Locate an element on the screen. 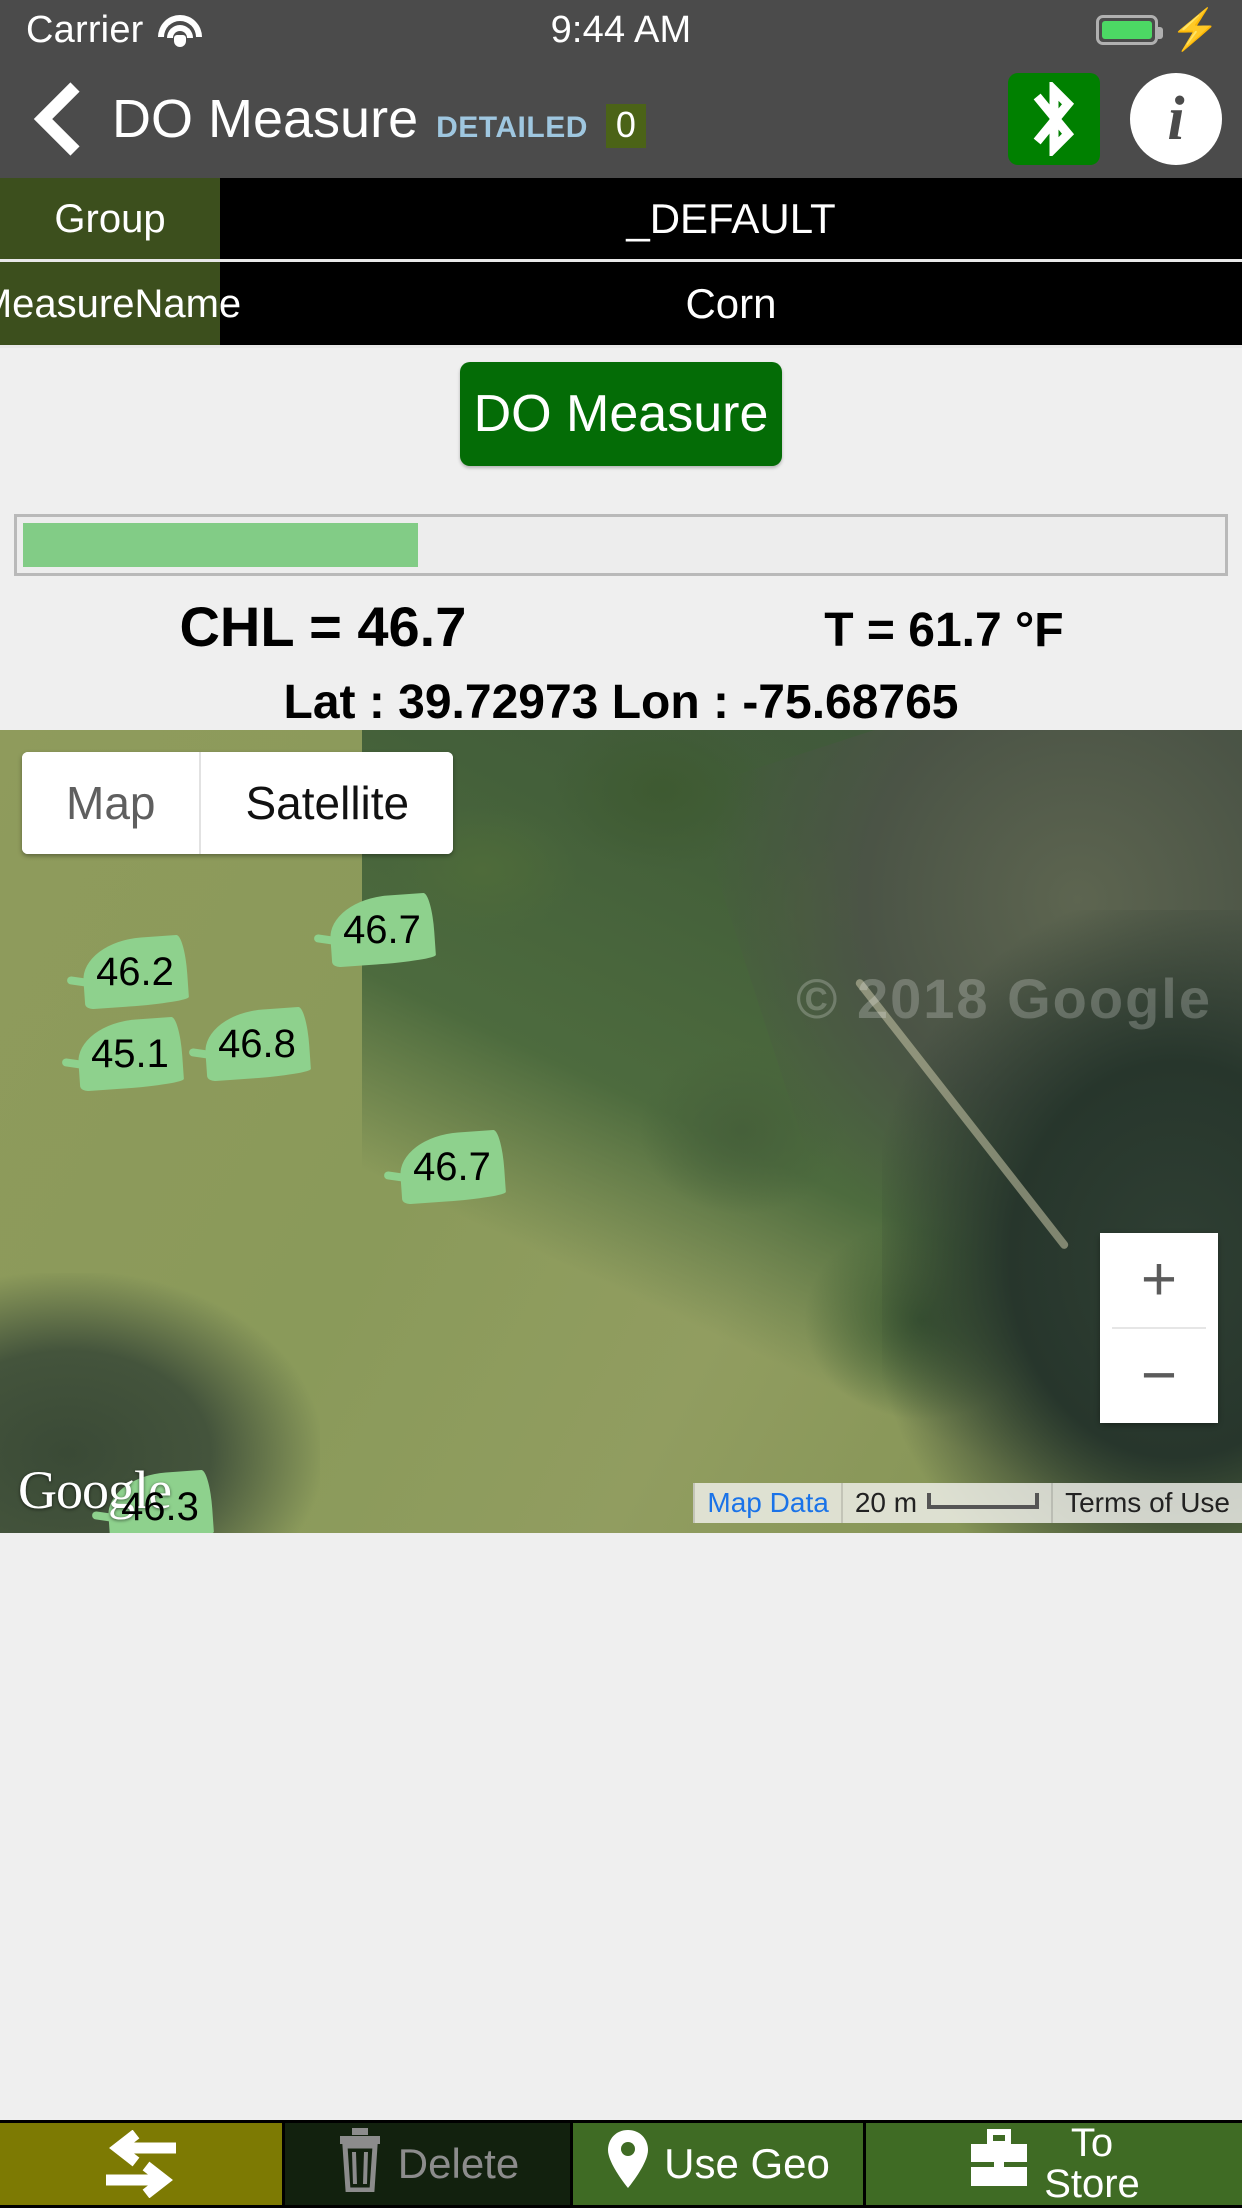  info-icon: i is located at coordinates (1176, 118).